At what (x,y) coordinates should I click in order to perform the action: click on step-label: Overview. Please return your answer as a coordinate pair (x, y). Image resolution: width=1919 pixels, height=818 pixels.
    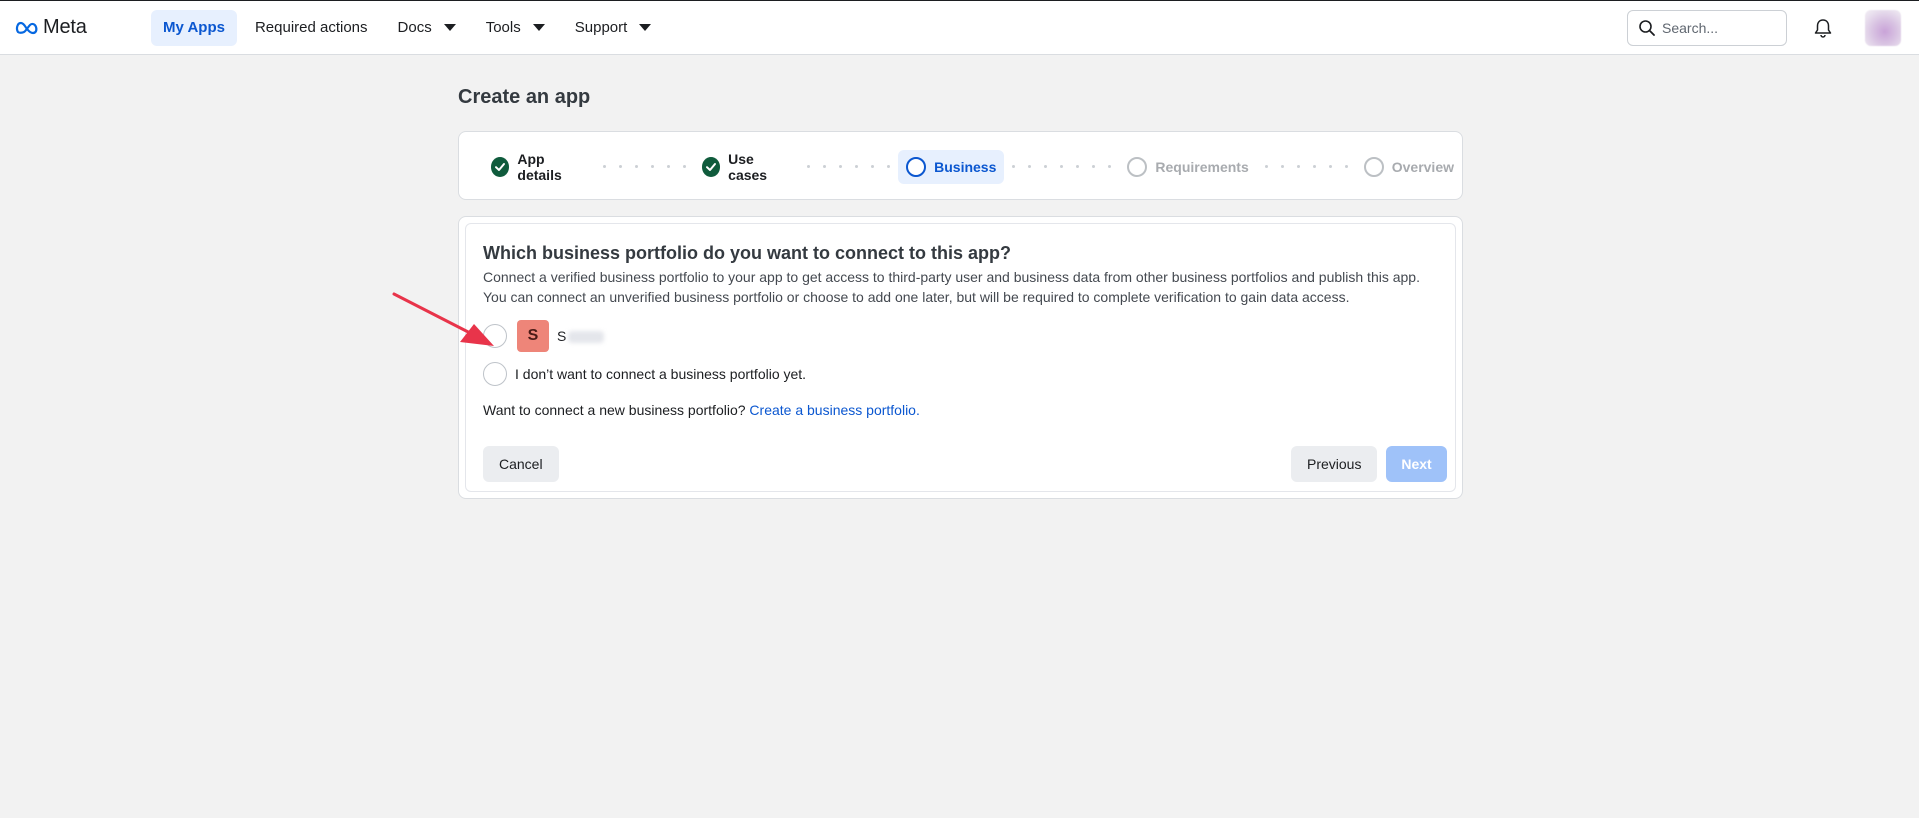
    Looking at the image, I should click on (1422, 166).